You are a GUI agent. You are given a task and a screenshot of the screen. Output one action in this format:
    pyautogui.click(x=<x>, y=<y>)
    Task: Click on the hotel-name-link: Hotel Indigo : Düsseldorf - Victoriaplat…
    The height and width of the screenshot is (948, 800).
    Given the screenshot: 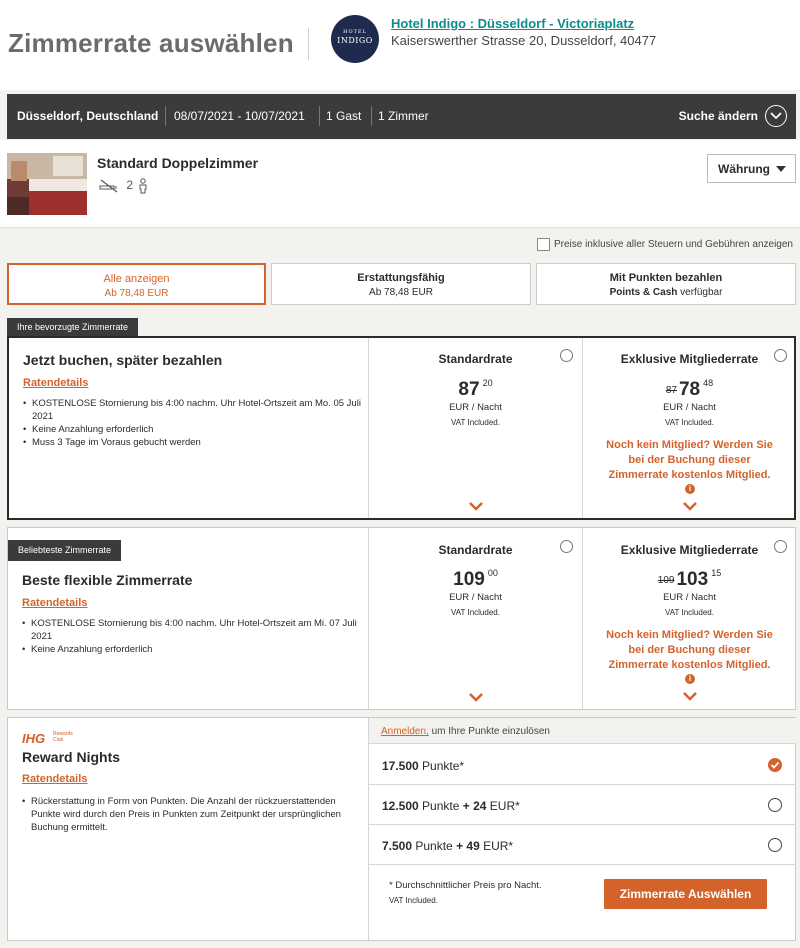 What is the action you would take?
    pyautogui.click(x=512, y=23)
    